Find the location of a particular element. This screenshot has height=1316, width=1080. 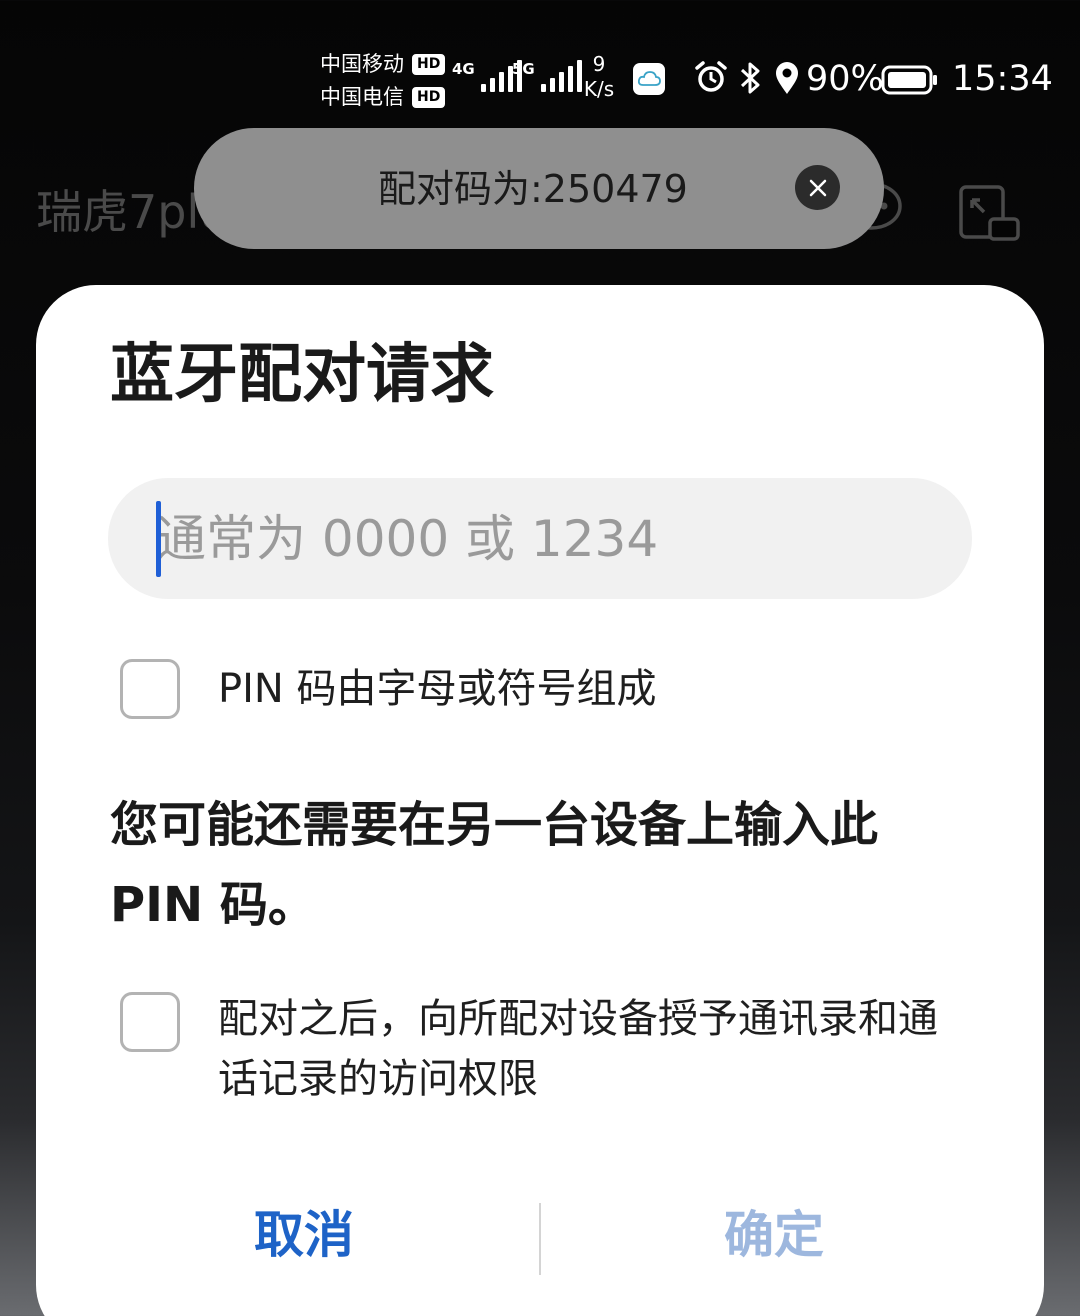

cloud-app-icon is located at coordinates (649, 79).